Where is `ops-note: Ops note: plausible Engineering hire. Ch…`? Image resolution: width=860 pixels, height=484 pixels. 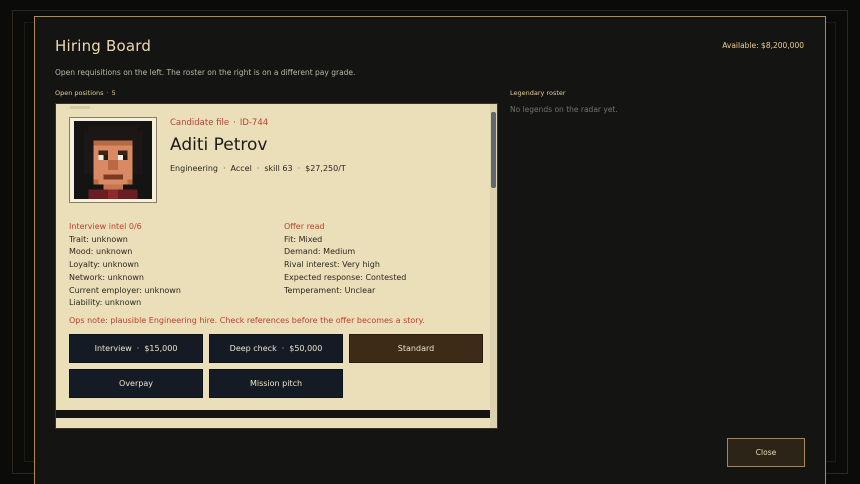 ops-note: Ops note: plausible Engineering hire. Ch… is located at coordinates (247, 320).